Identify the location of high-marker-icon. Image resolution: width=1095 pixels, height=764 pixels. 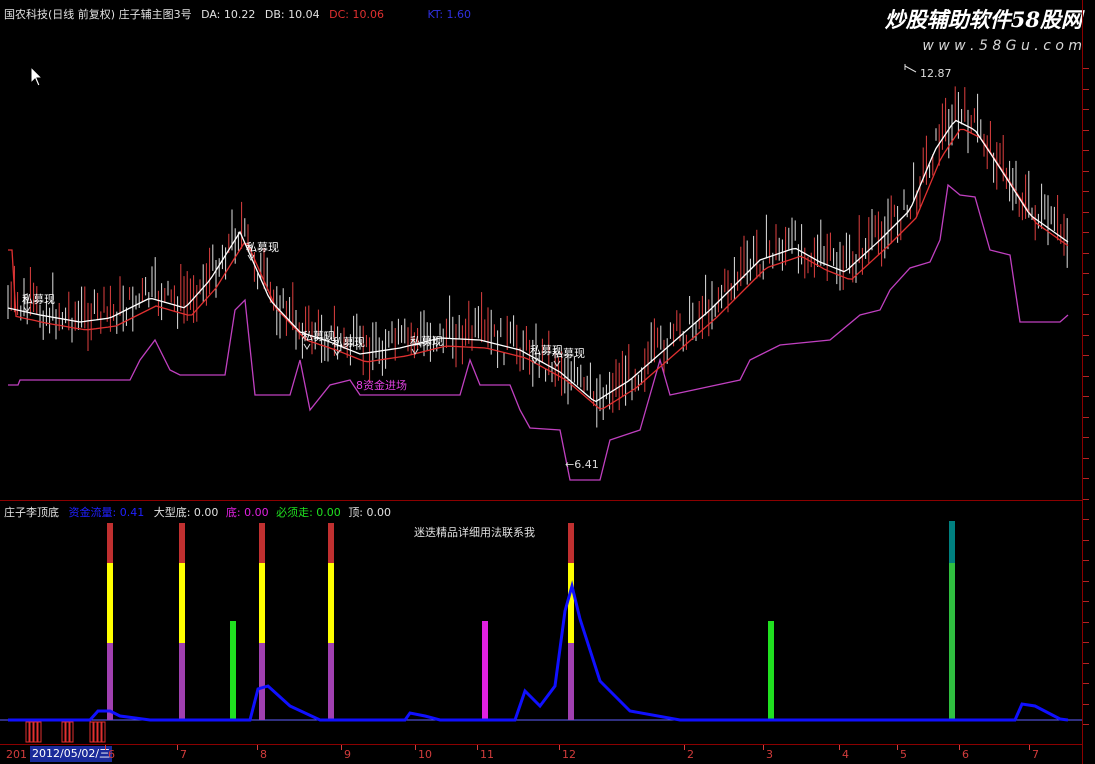
(910, 68).